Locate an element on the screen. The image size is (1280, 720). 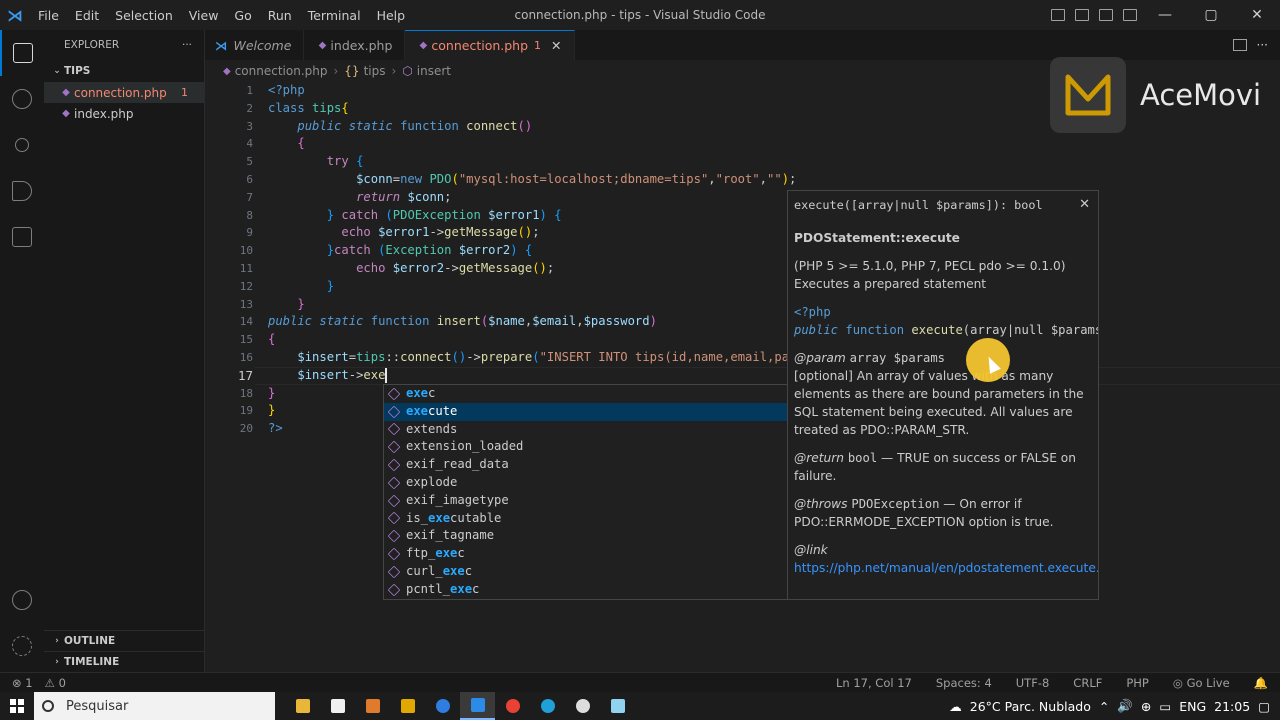
network-globe-icon: ⊕ is located at coordinates (1146, 706).